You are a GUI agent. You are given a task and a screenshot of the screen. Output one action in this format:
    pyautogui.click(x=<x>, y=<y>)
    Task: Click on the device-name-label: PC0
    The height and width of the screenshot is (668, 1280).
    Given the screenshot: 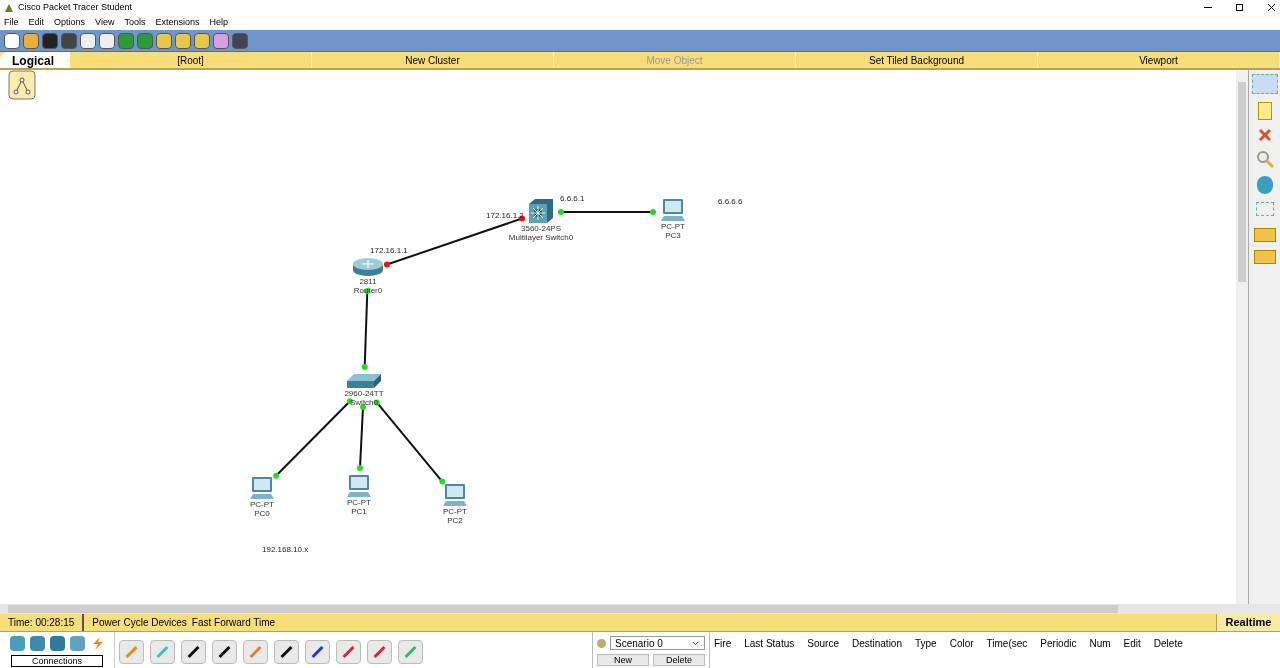 What is the action you would take?
    pyautogui.click(x=262, y=513)
    